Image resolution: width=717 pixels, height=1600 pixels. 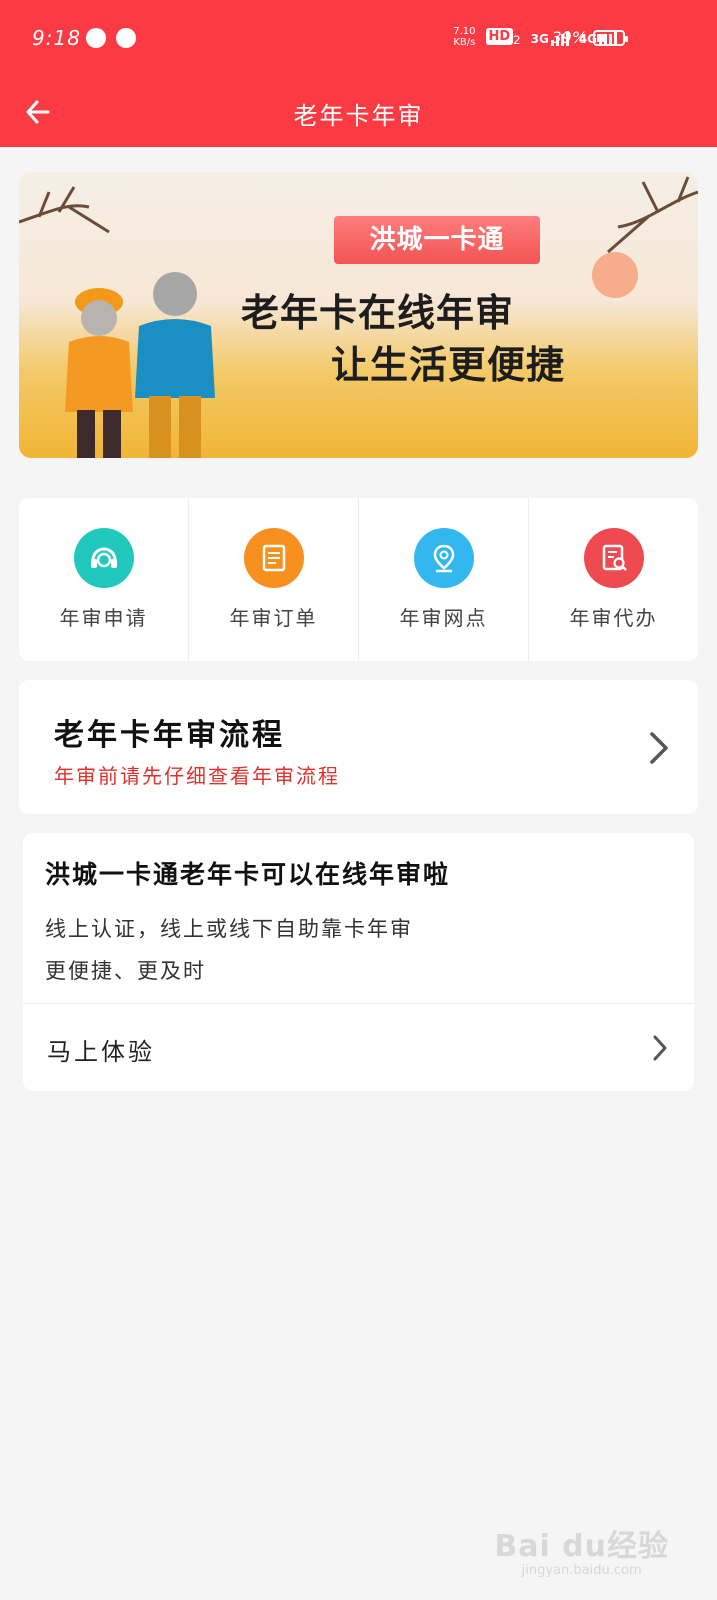 What do you see at coordinates (615, 275) in the screenshot?
I see `sun-decoration` at bounding box center [615, 275].